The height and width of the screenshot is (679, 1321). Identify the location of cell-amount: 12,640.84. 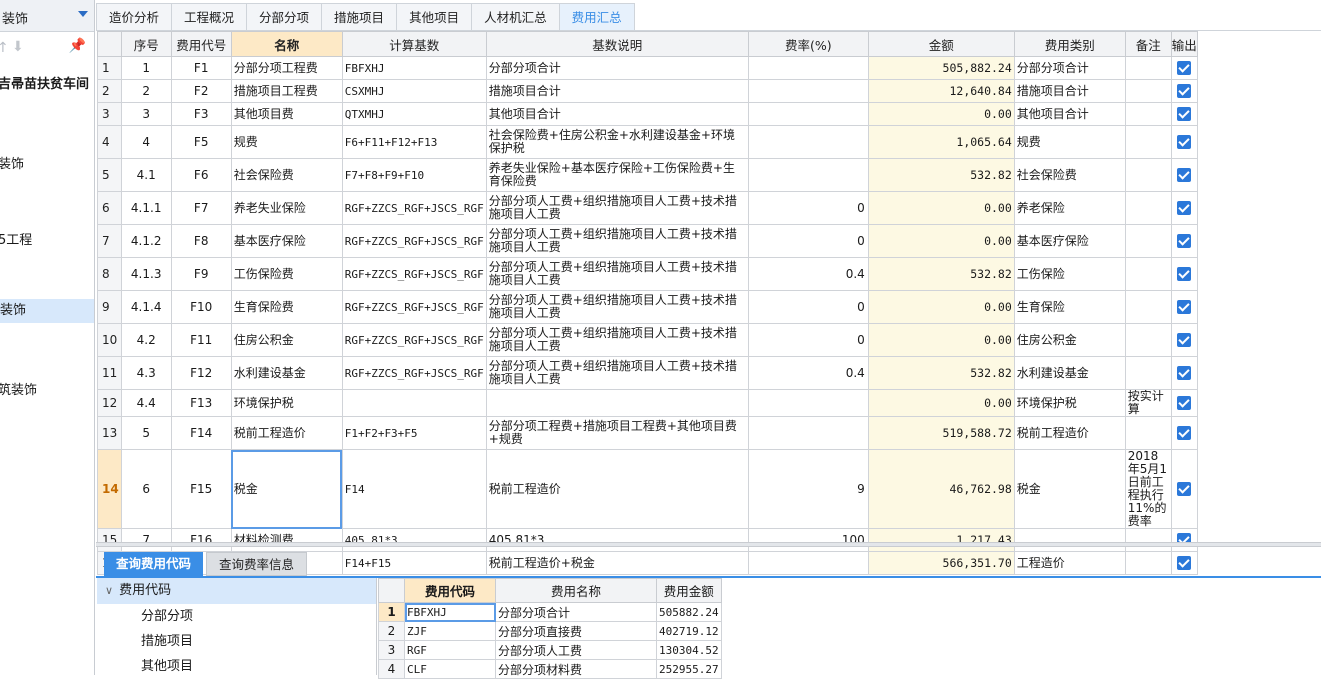
(941, 91).